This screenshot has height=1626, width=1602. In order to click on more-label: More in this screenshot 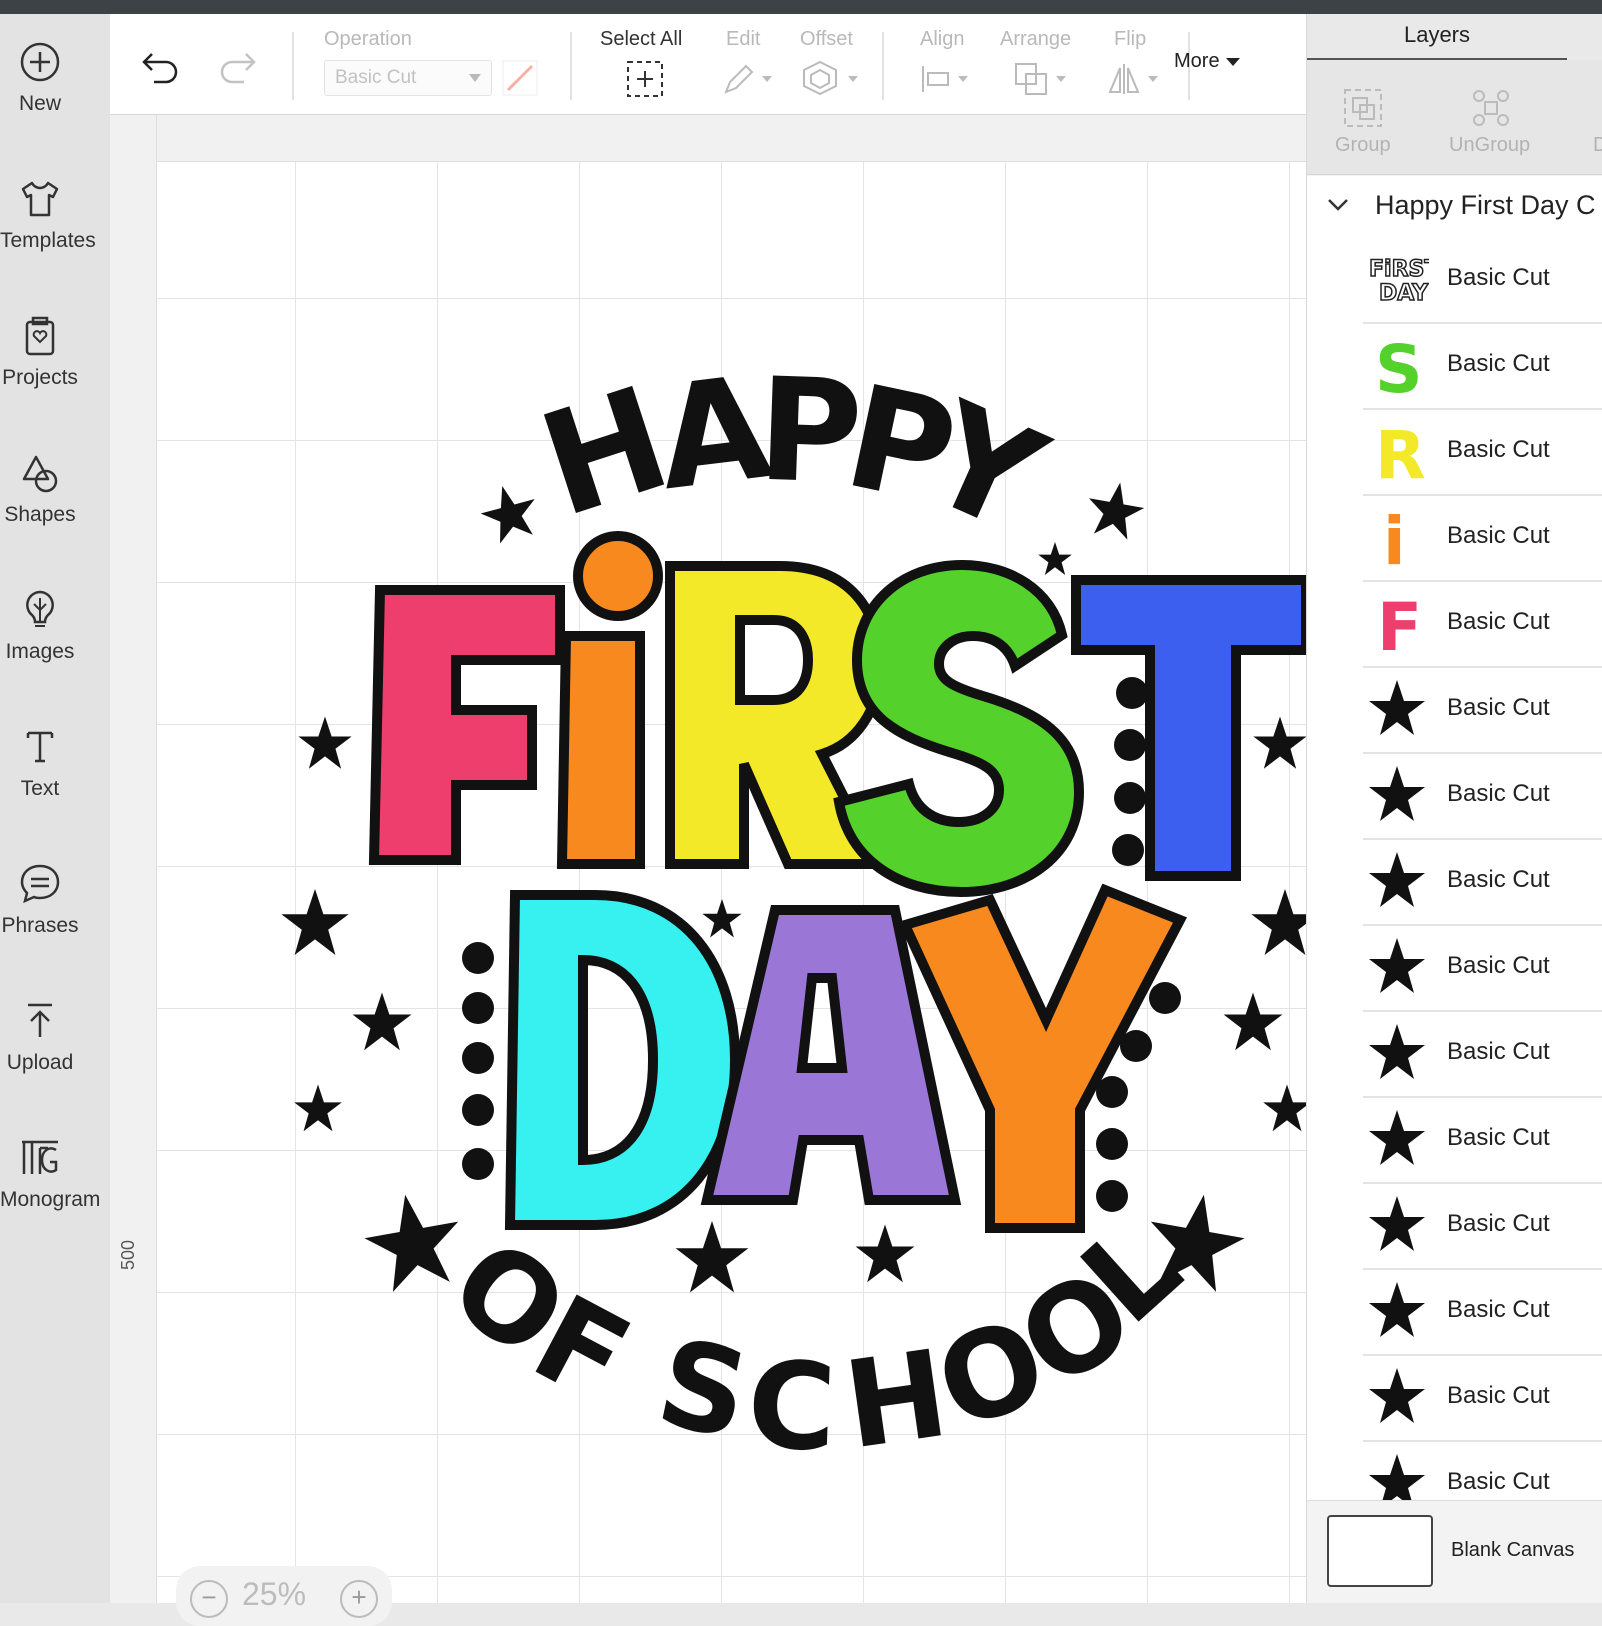, I will do `click(1197, 61)`.